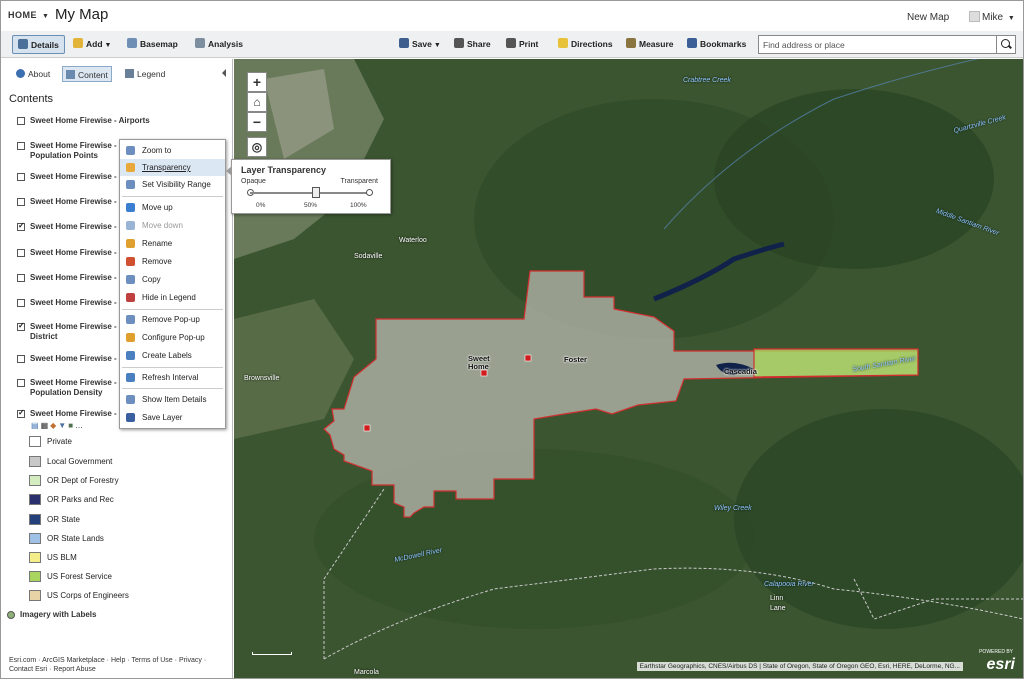 This screenshot has width=1024, height=679. What do you see at coordinates (172, 319) in the screenshot?
I see `menu-item-remove-popup: Remove Pop-up` at bounding box center [172, 319].